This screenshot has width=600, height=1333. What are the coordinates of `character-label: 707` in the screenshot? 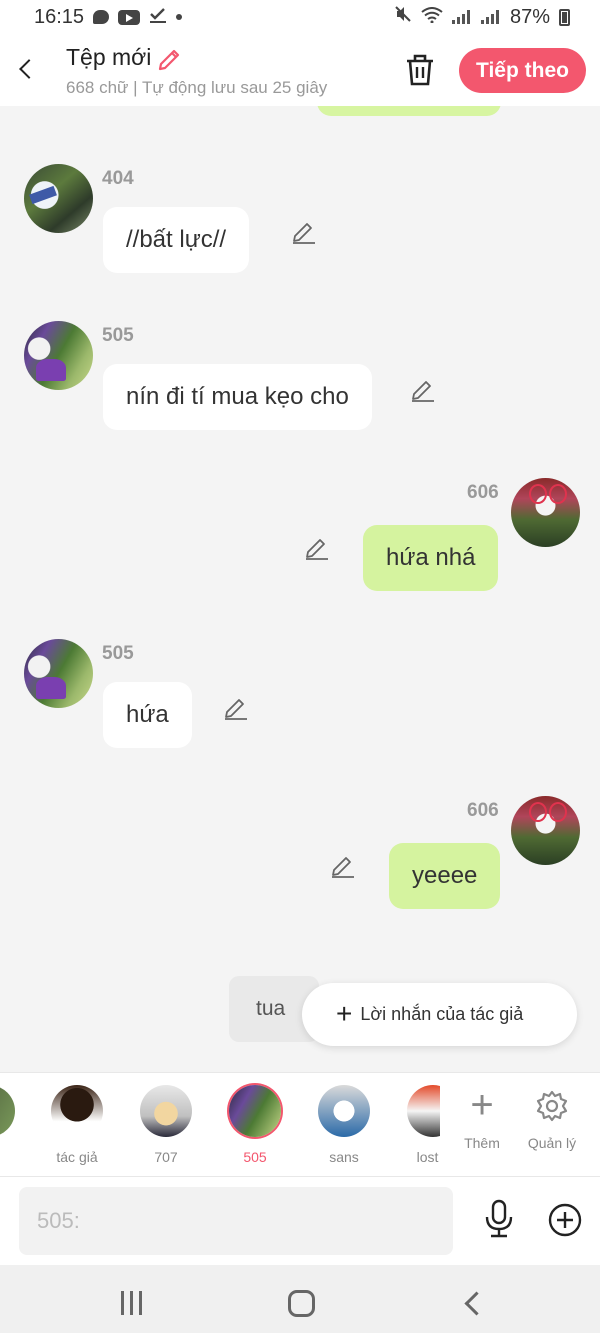 It's located at (166, 1157).